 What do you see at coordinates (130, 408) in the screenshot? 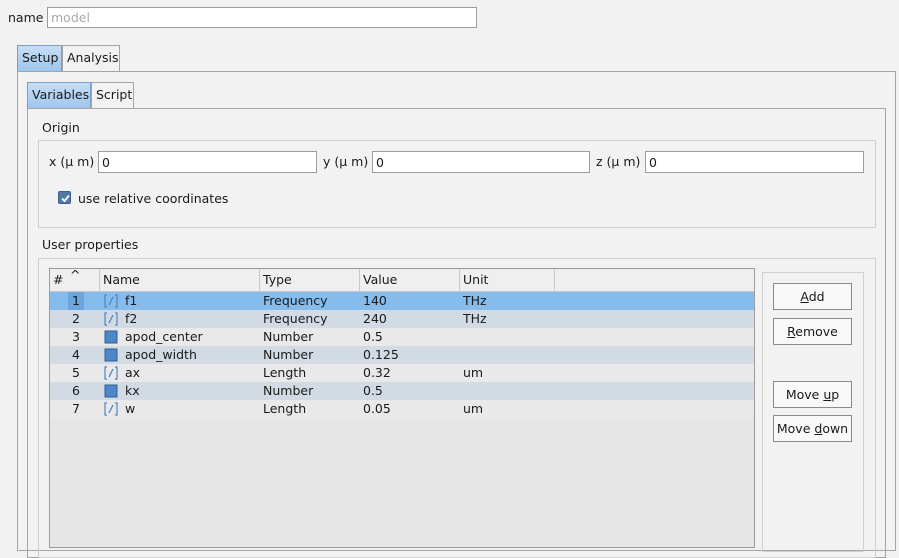
I see `row-name: w` at bounding box center [130, 408].